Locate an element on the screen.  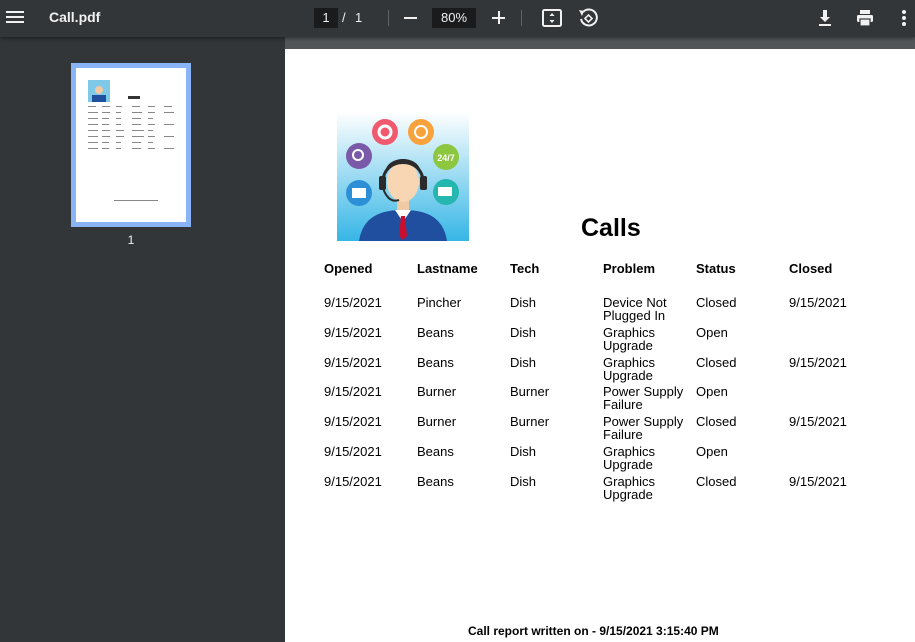
page-number-input: 1 is located at coordinates (326, 18).